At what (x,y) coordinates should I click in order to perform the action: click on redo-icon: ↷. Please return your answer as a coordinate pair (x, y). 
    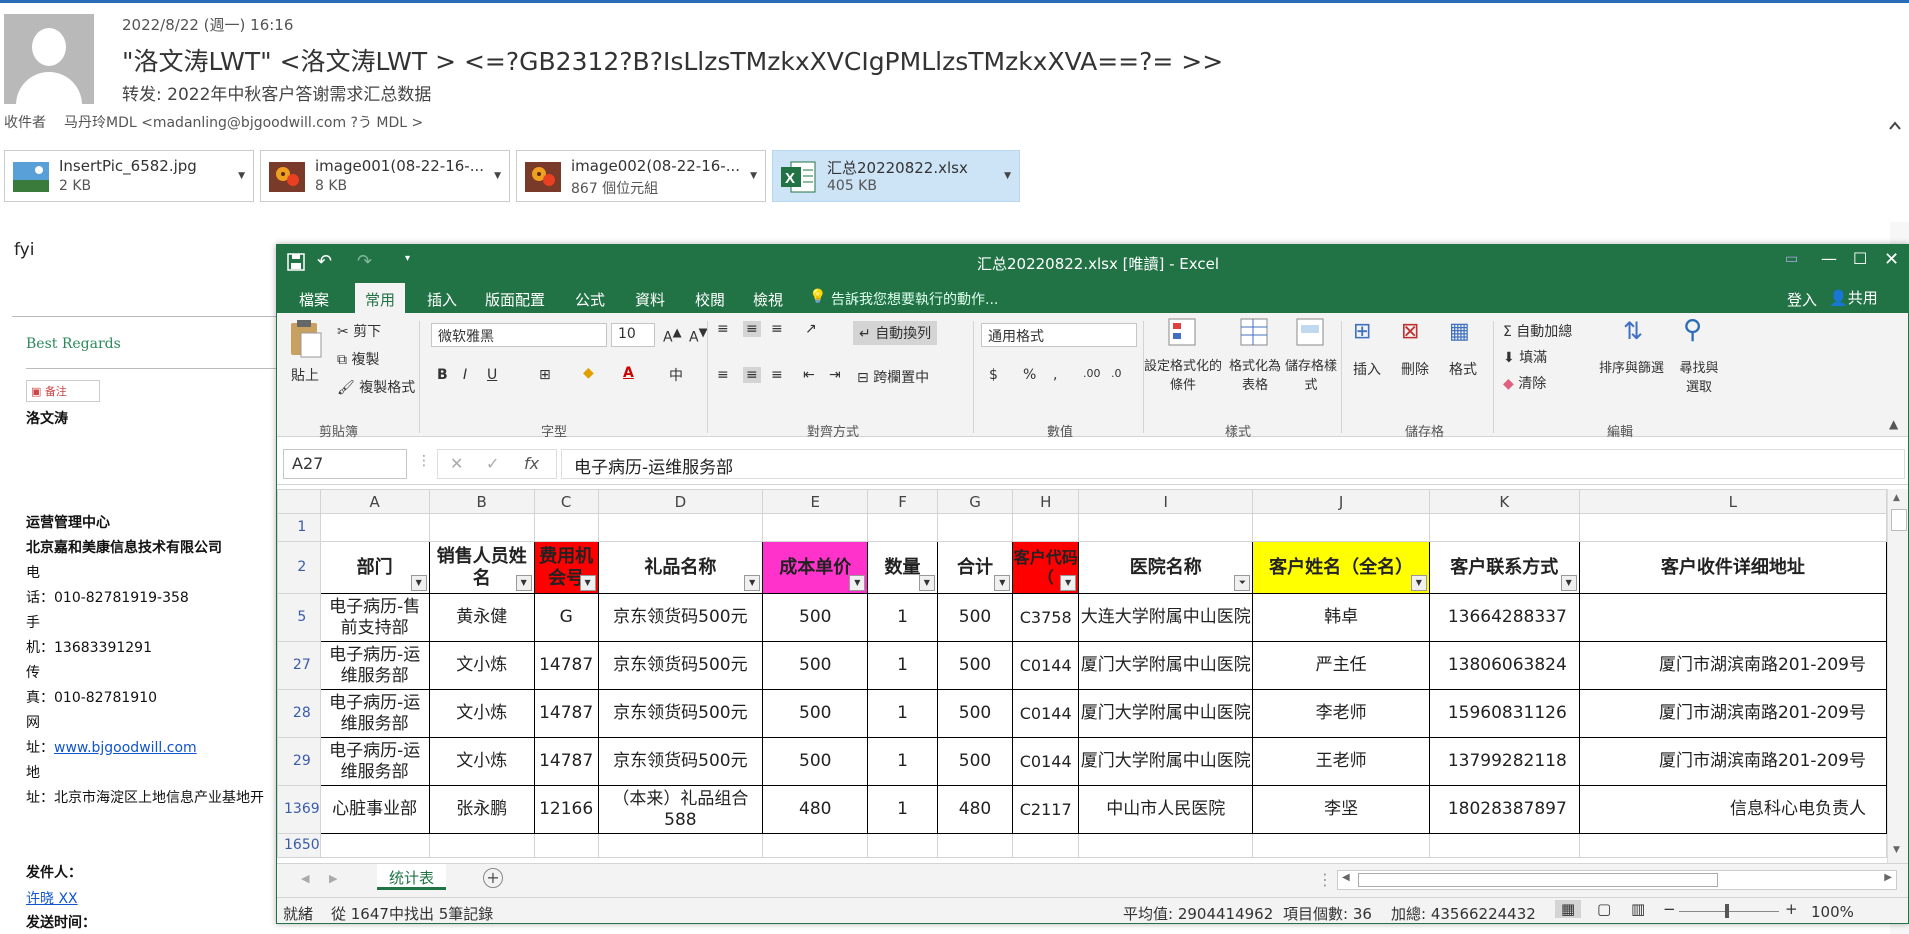
    Looking at the image, I should click on (364, 261).